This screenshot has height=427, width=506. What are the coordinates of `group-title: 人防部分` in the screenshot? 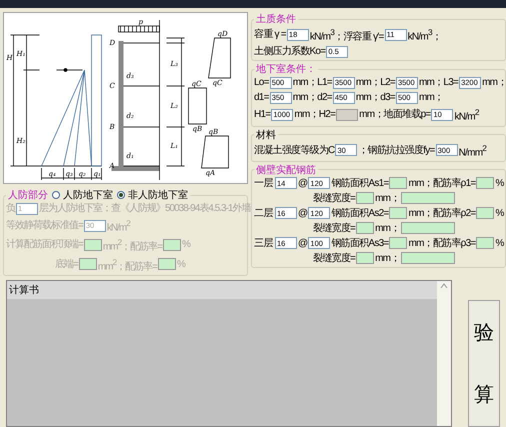 It's located at (28, 195).